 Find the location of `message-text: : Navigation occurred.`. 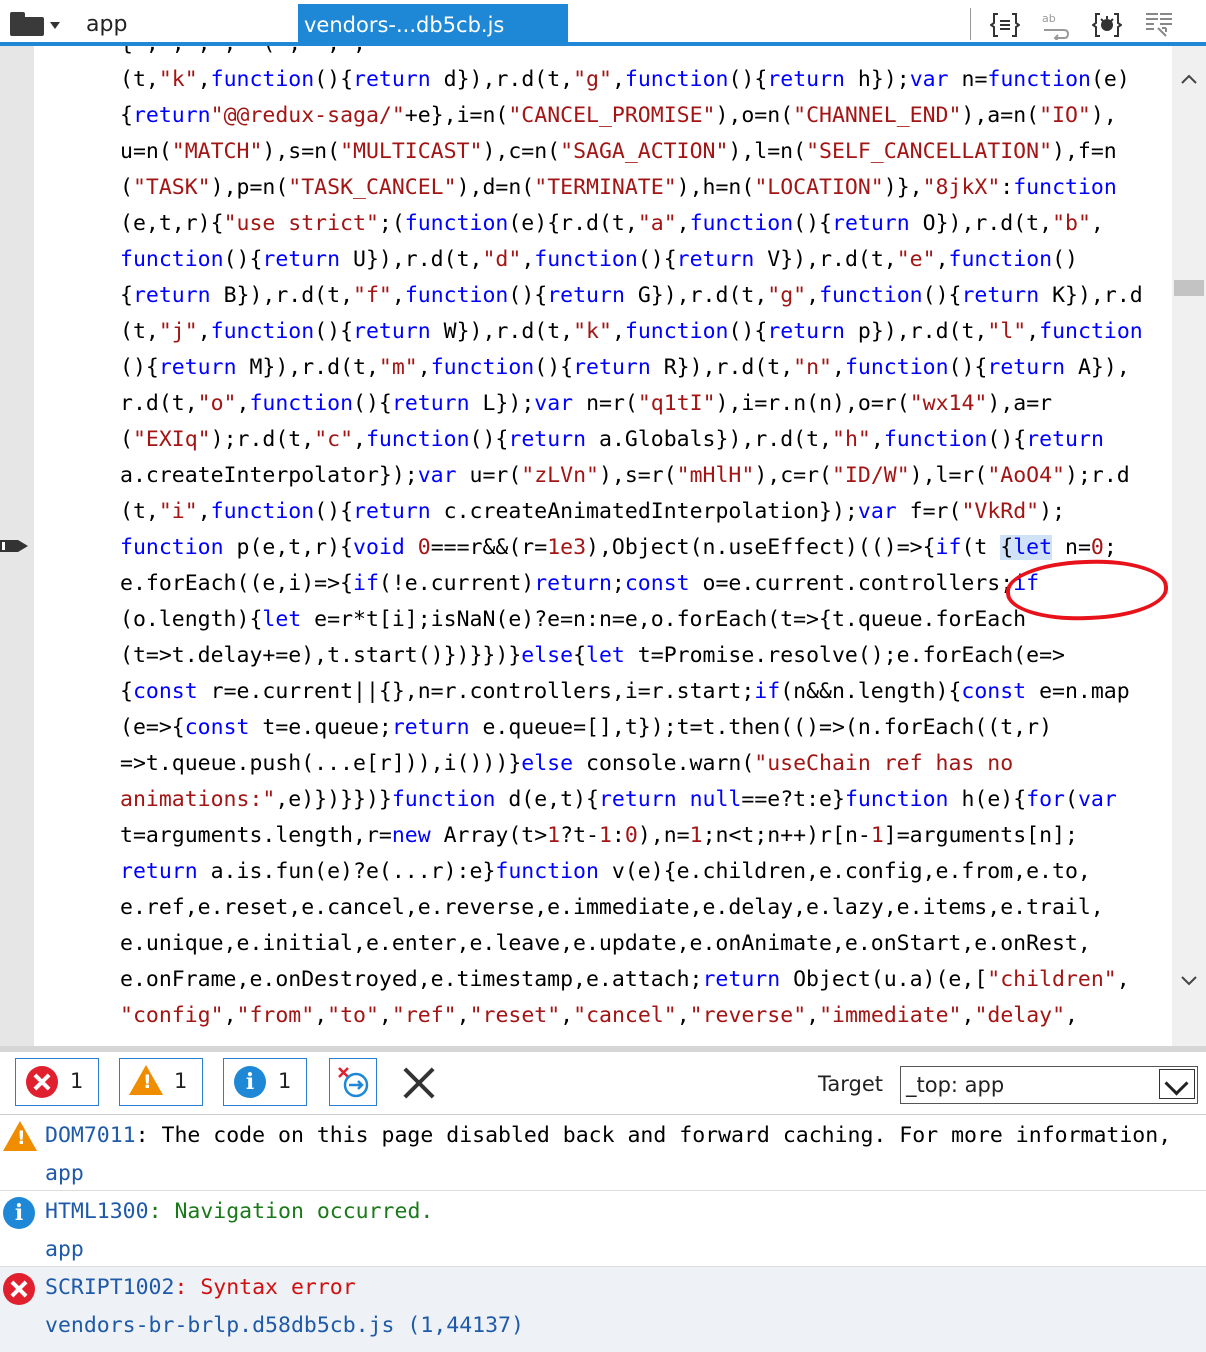

message-text: : Navigation occurred. is located at coordinates (291, 1211).